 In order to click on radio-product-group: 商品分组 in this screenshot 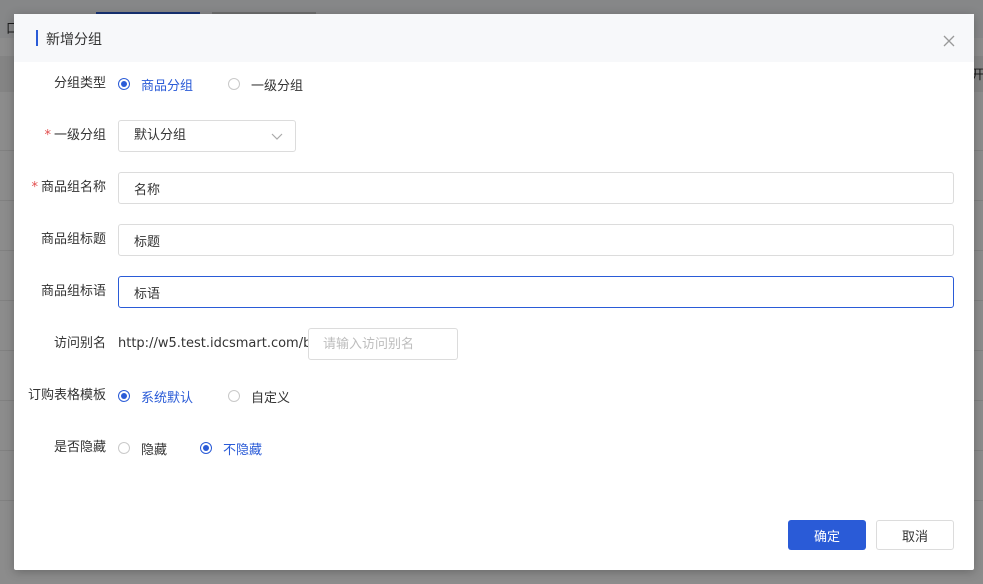, I will do `click(155, 84)`.